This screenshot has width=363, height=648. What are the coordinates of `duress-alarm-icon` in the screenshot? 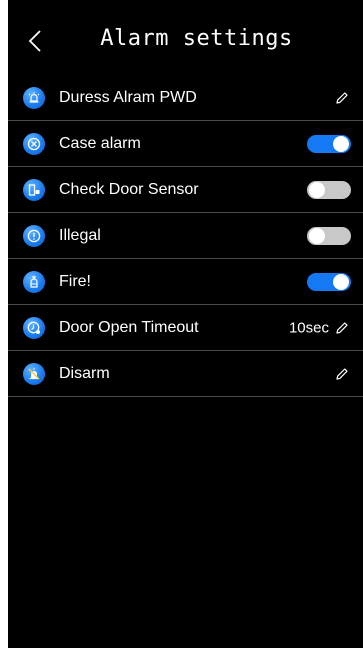 It's located at (34, 98).